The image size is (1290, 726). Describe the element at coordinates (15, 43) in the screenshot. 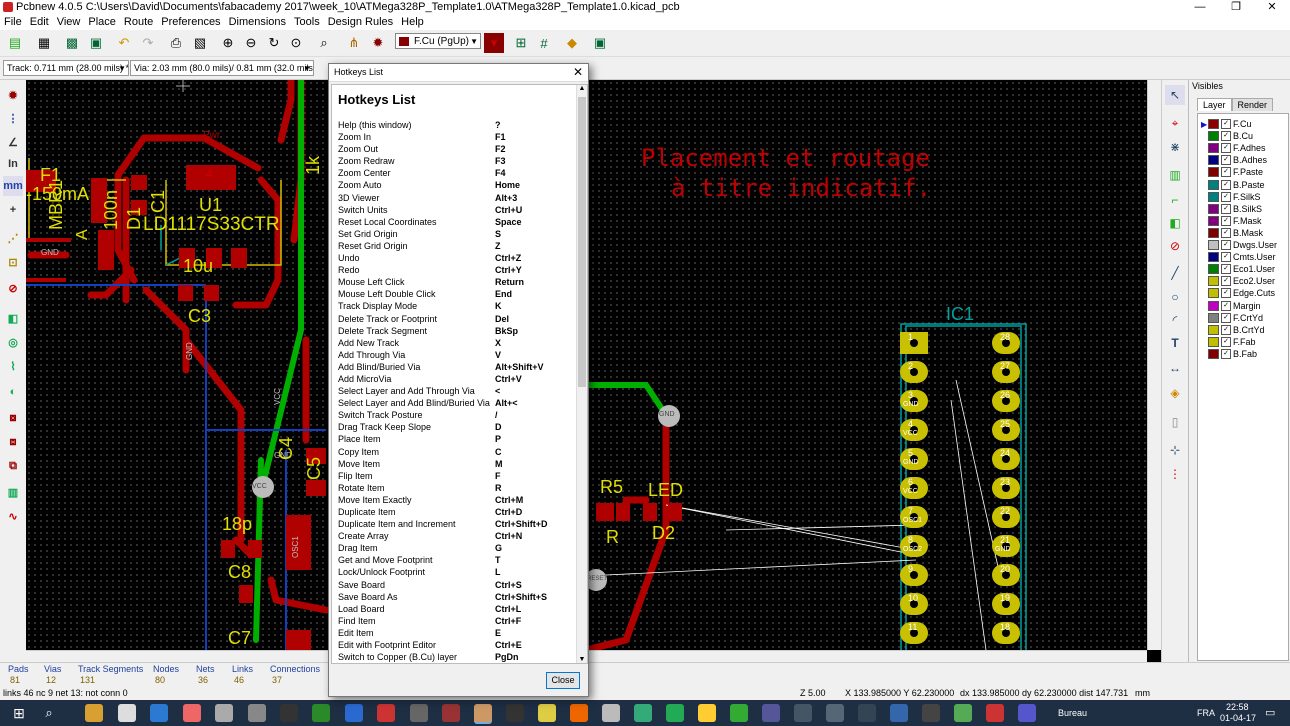

I see `new-board-icon: ▤` at that location.